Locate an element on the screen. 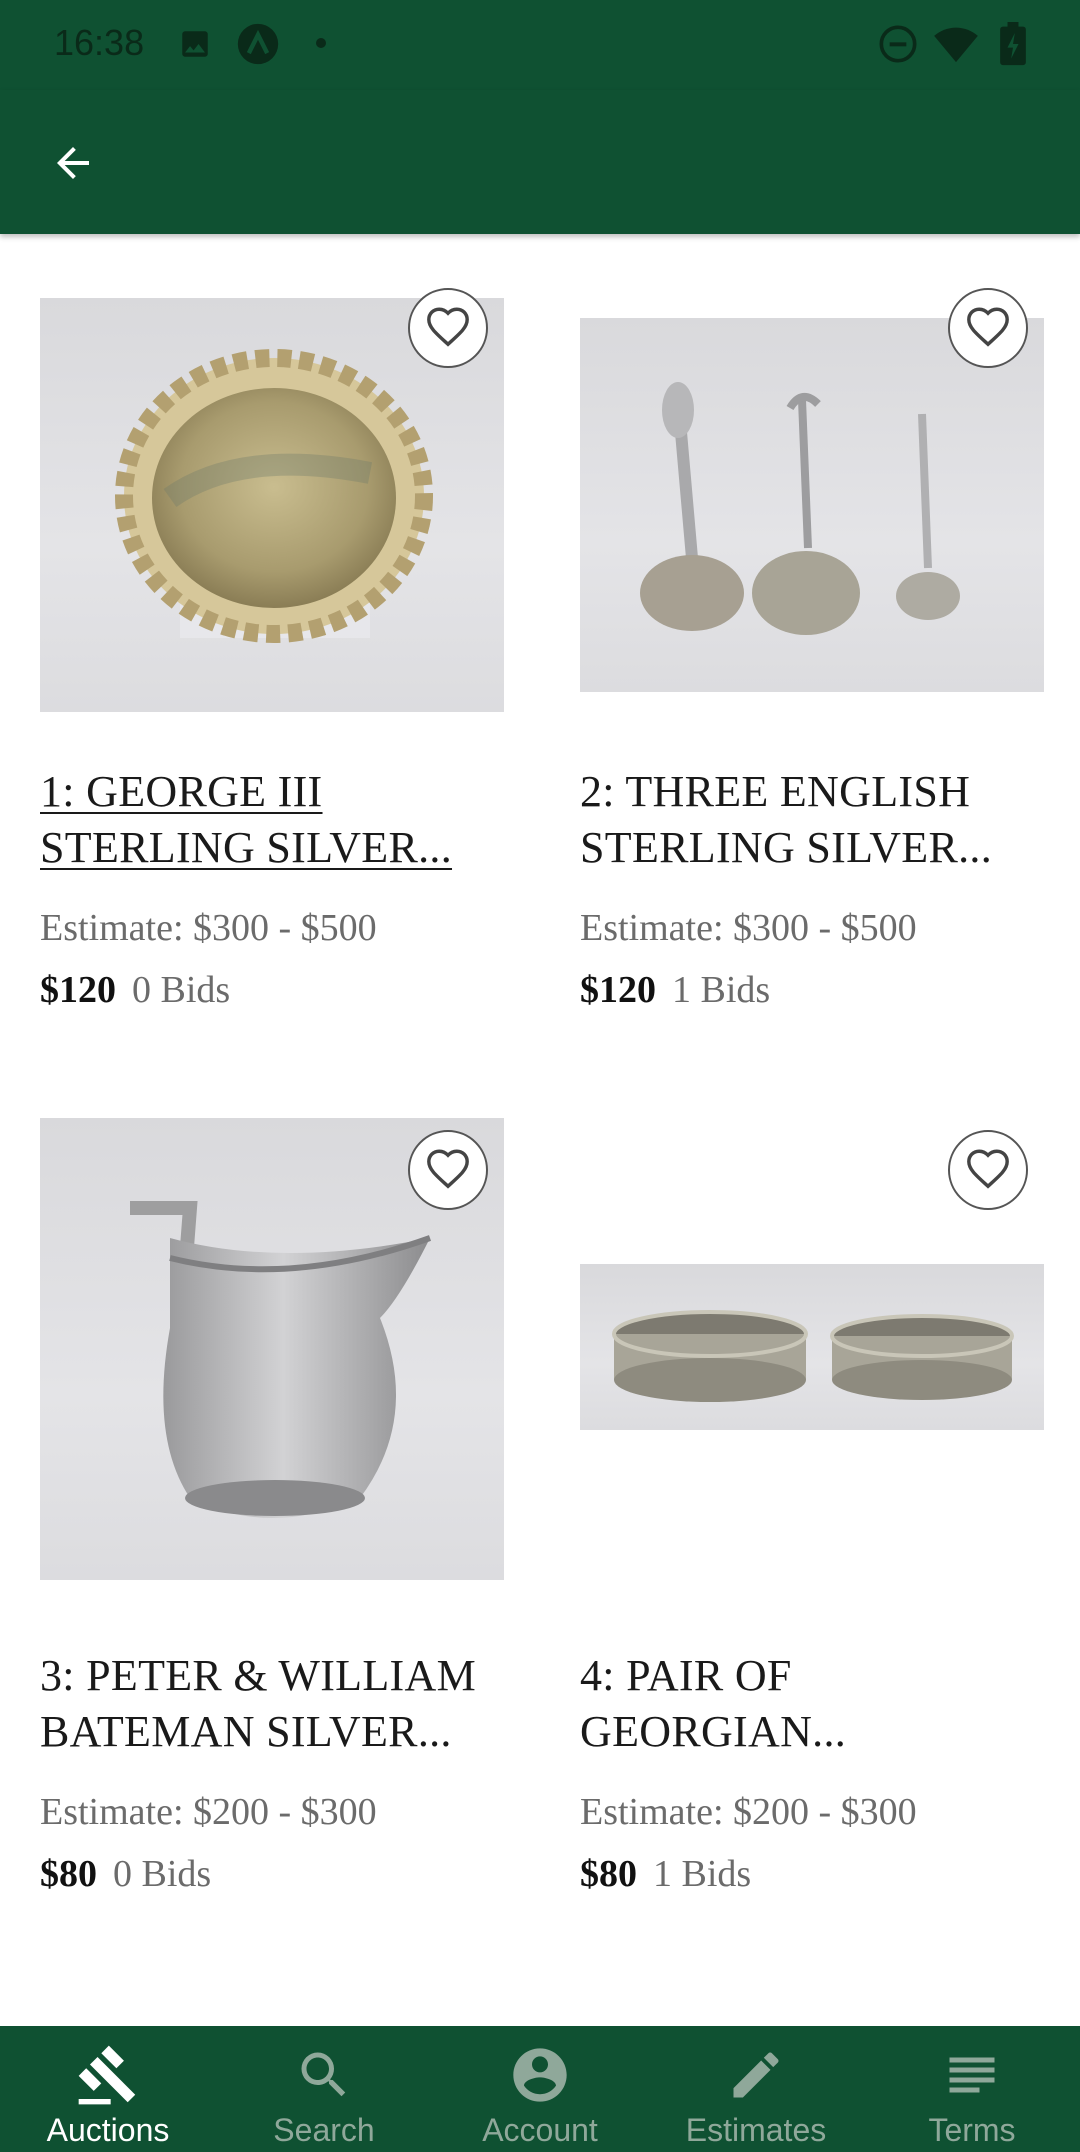 This screenshot has width=1080, height=2152. nav-account: Account is located at coordinates (540, 2089).